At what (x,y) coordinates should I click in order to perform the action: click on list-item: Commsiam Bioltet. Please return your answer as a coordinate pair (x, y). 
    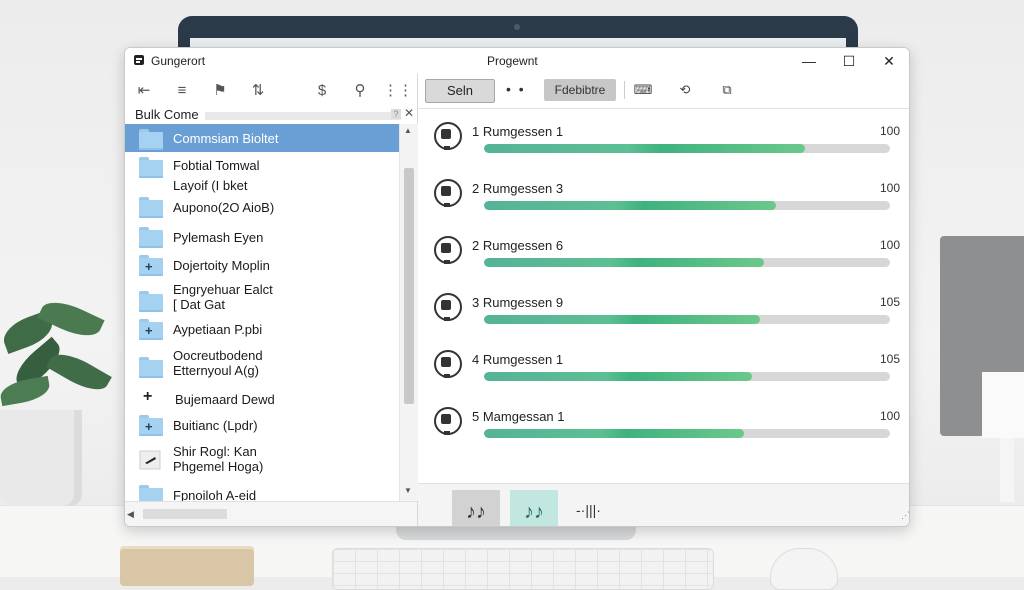
    Looking at the image, I should click on (262, 138).